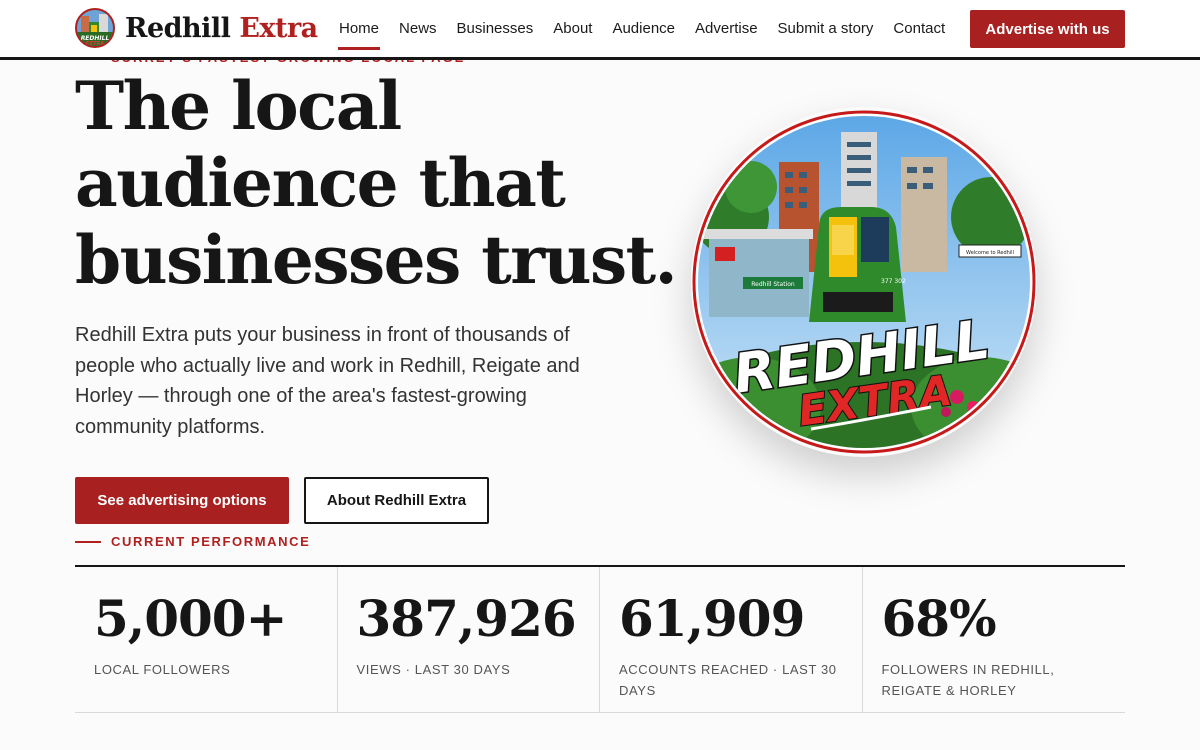  What do you see at coordinates (990, 253) in the screenshot?
I see `welcome-sign-text: Welcome to Redhill` at bounding box center [990, 253].